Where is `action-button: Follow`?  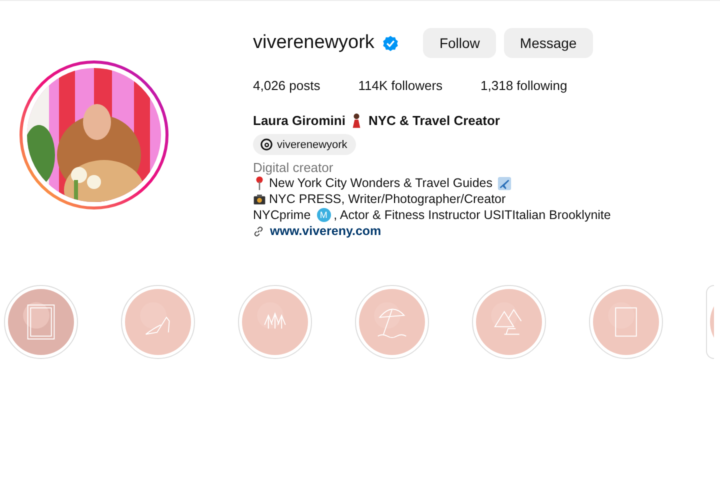
action-button: Follow is located at coordinates (459, 43).